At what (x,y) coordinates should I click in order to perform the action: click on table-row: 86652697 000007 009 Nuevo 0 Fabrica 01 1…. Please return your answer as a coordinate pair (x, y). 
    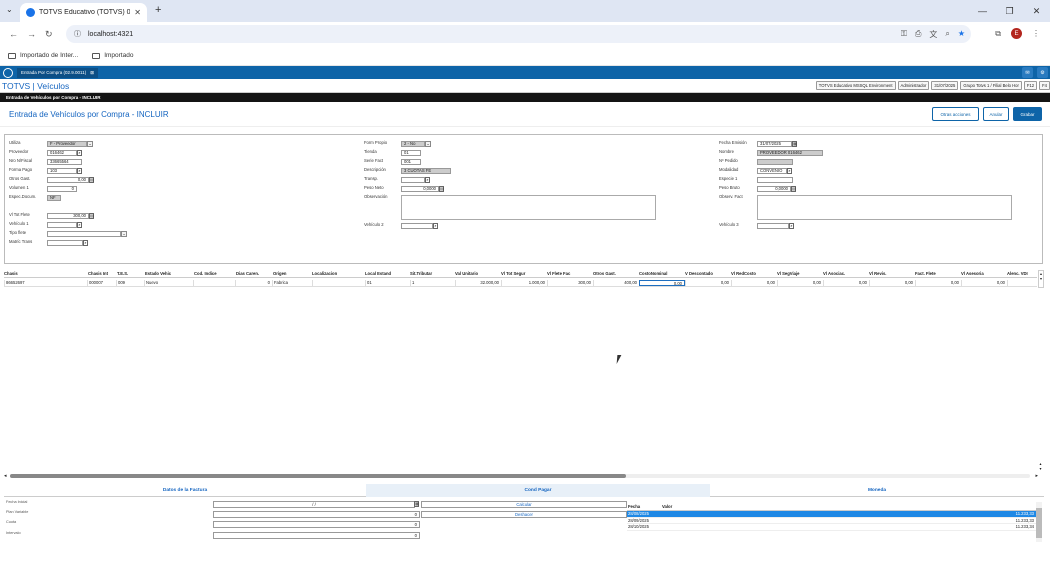
    Looking at the image, I should click on (520, 283).